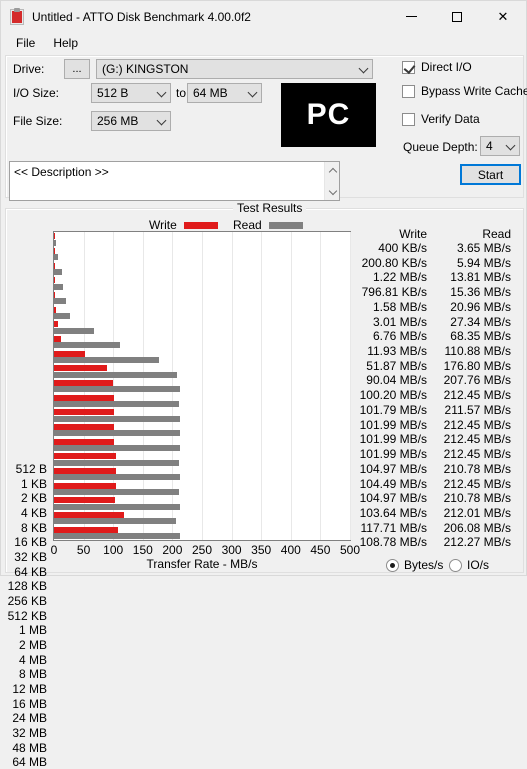 This screenshot has height=769, width=527. I want to click on chart-y-label: 8 MB, so click(32, 674).